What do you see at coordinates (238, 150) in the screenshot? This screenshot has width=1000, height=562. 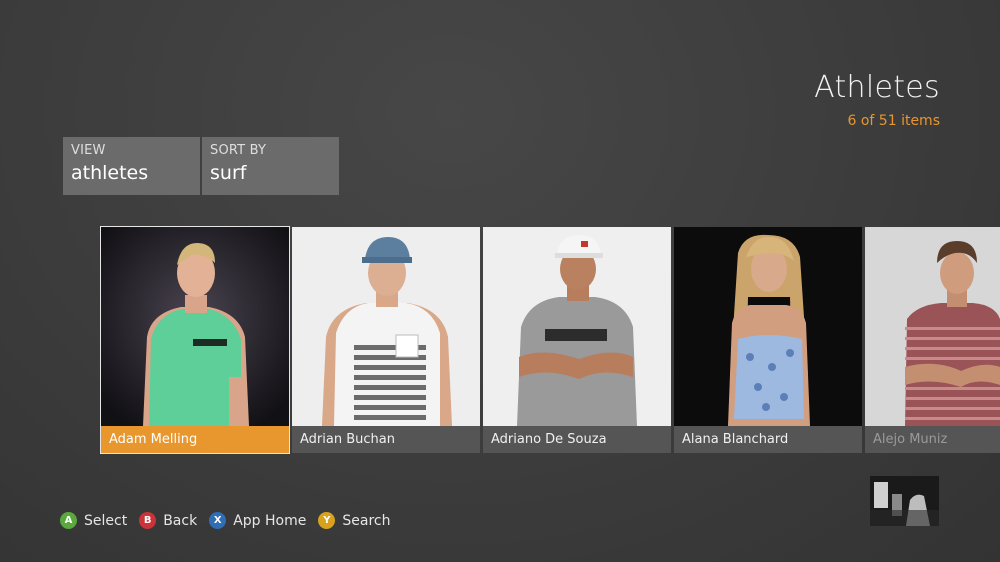 I see `sort-filter-label: SORT BY` at bounding box center [238, 150].